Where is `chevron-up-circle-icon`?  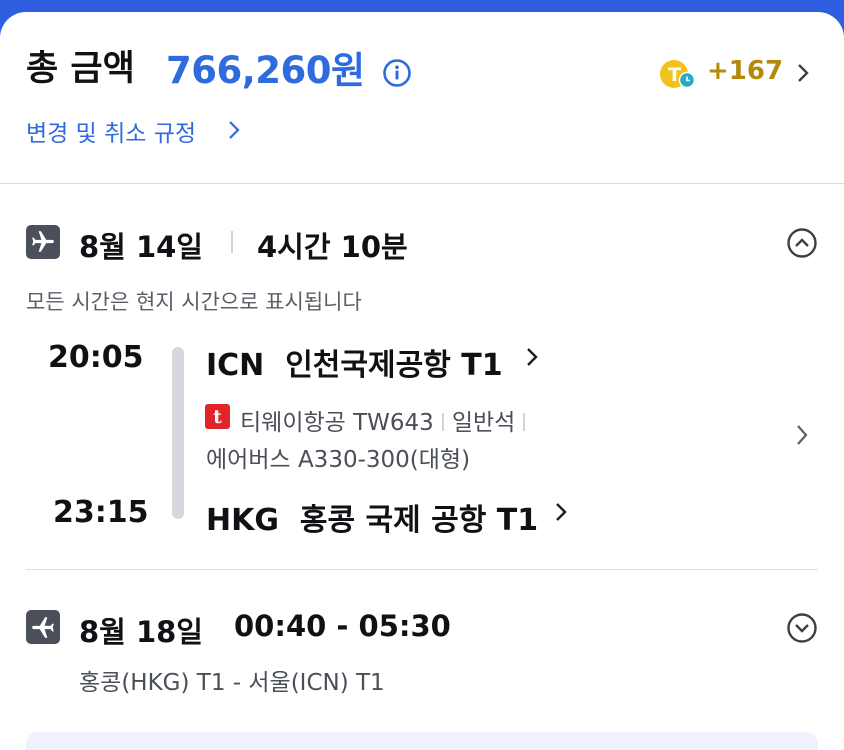
chevron-up-circle-icon is located at coordinates (802, 243).